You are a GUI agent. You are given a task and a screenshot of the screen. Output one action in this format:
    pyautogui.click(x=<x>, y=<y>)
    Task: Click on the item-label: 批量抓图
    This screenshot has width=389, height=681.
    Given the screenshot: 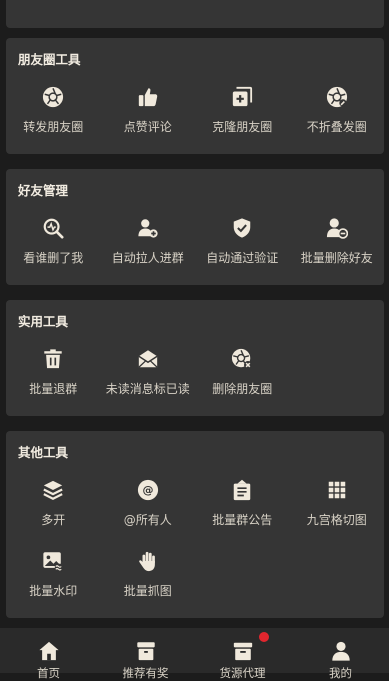 What is the action you would take?
    pyautogui.click(x=148, y=590)
    